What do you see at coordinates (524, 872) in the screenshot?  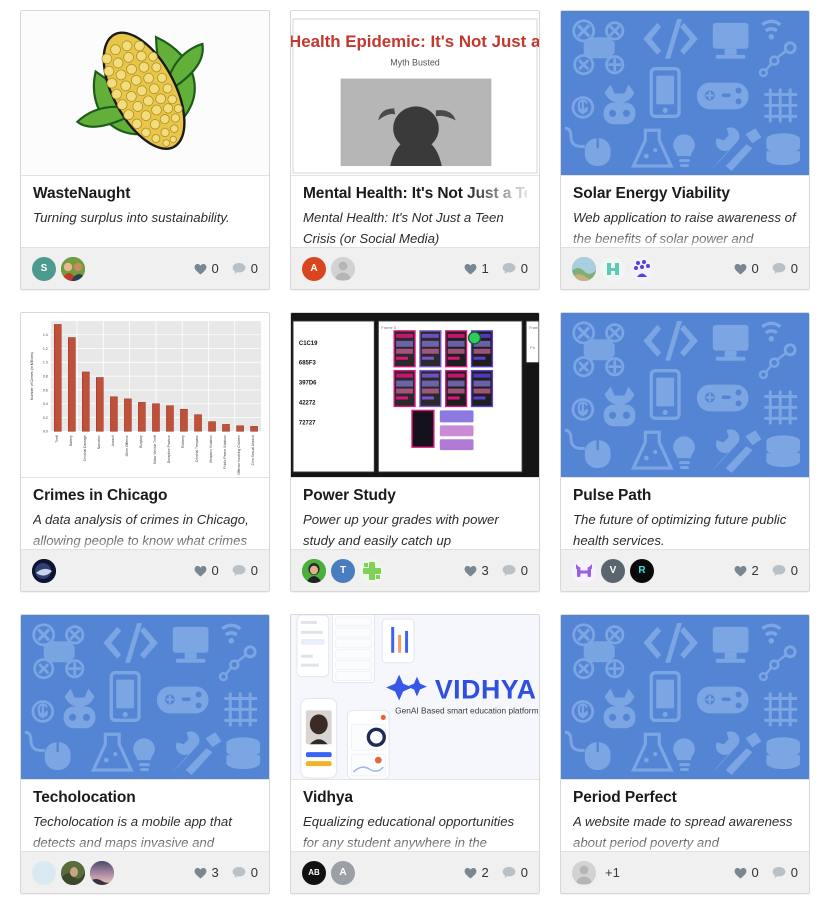 I see `comment-count: 0` at bounding box center [524, 872].